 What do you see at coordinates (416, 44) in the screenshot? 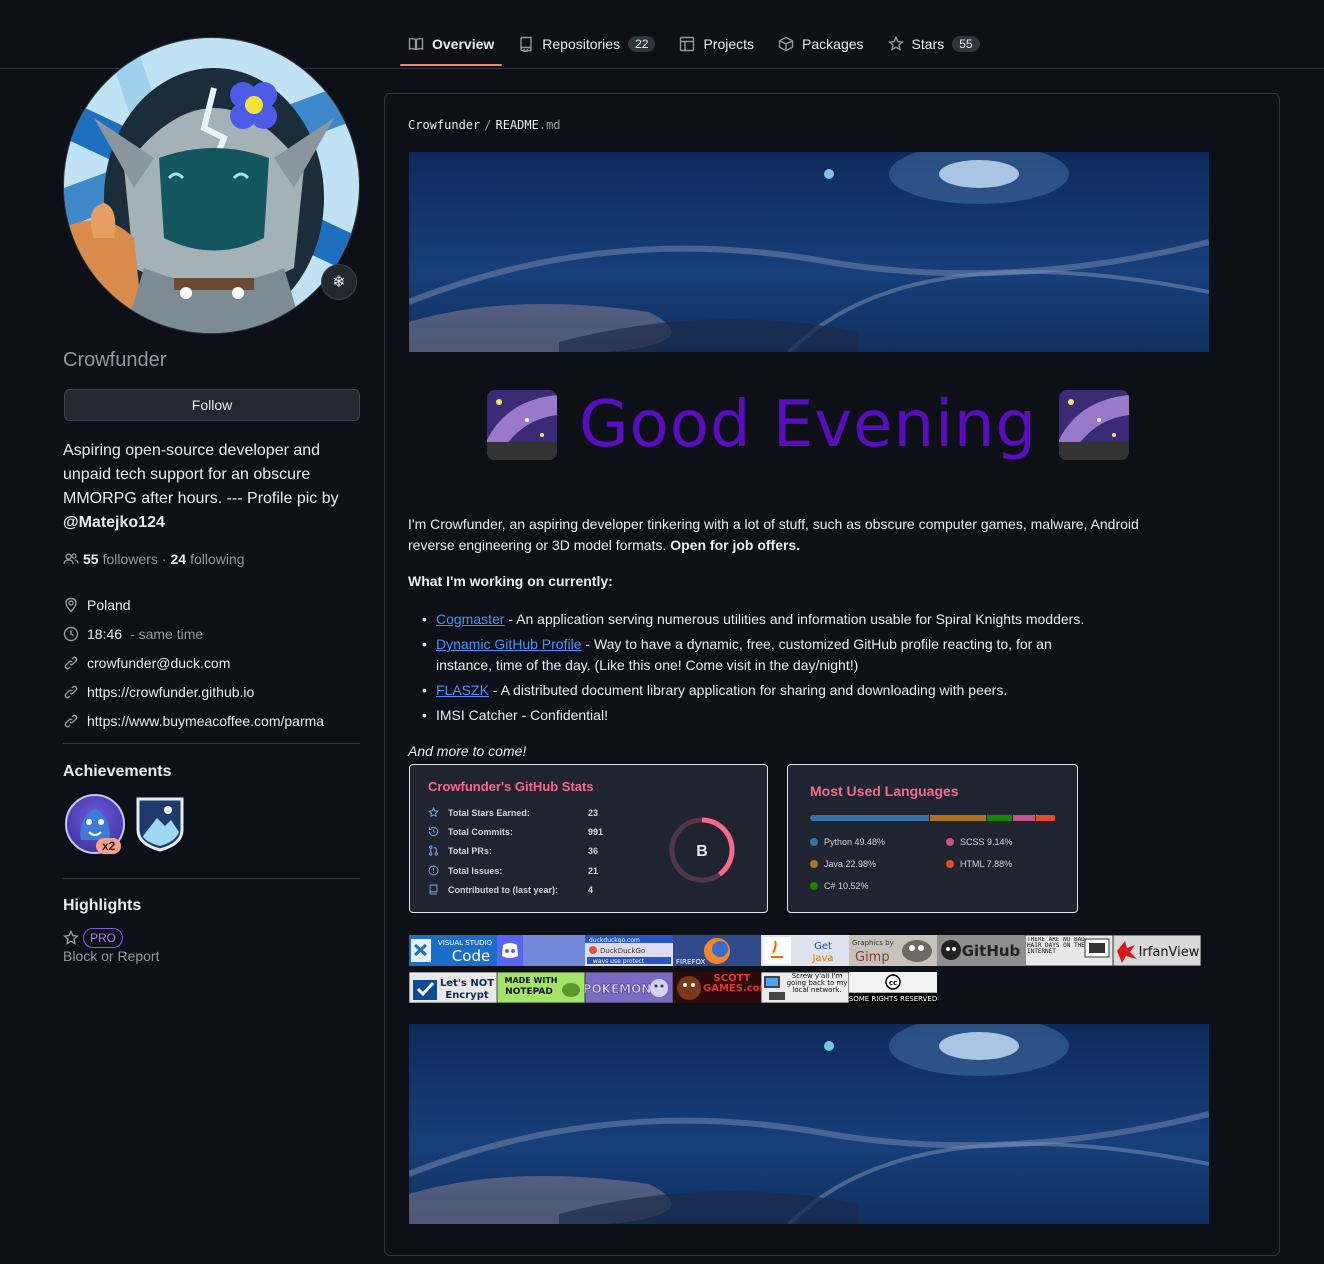
I see `book-icon` at bounding box center [416, 44].